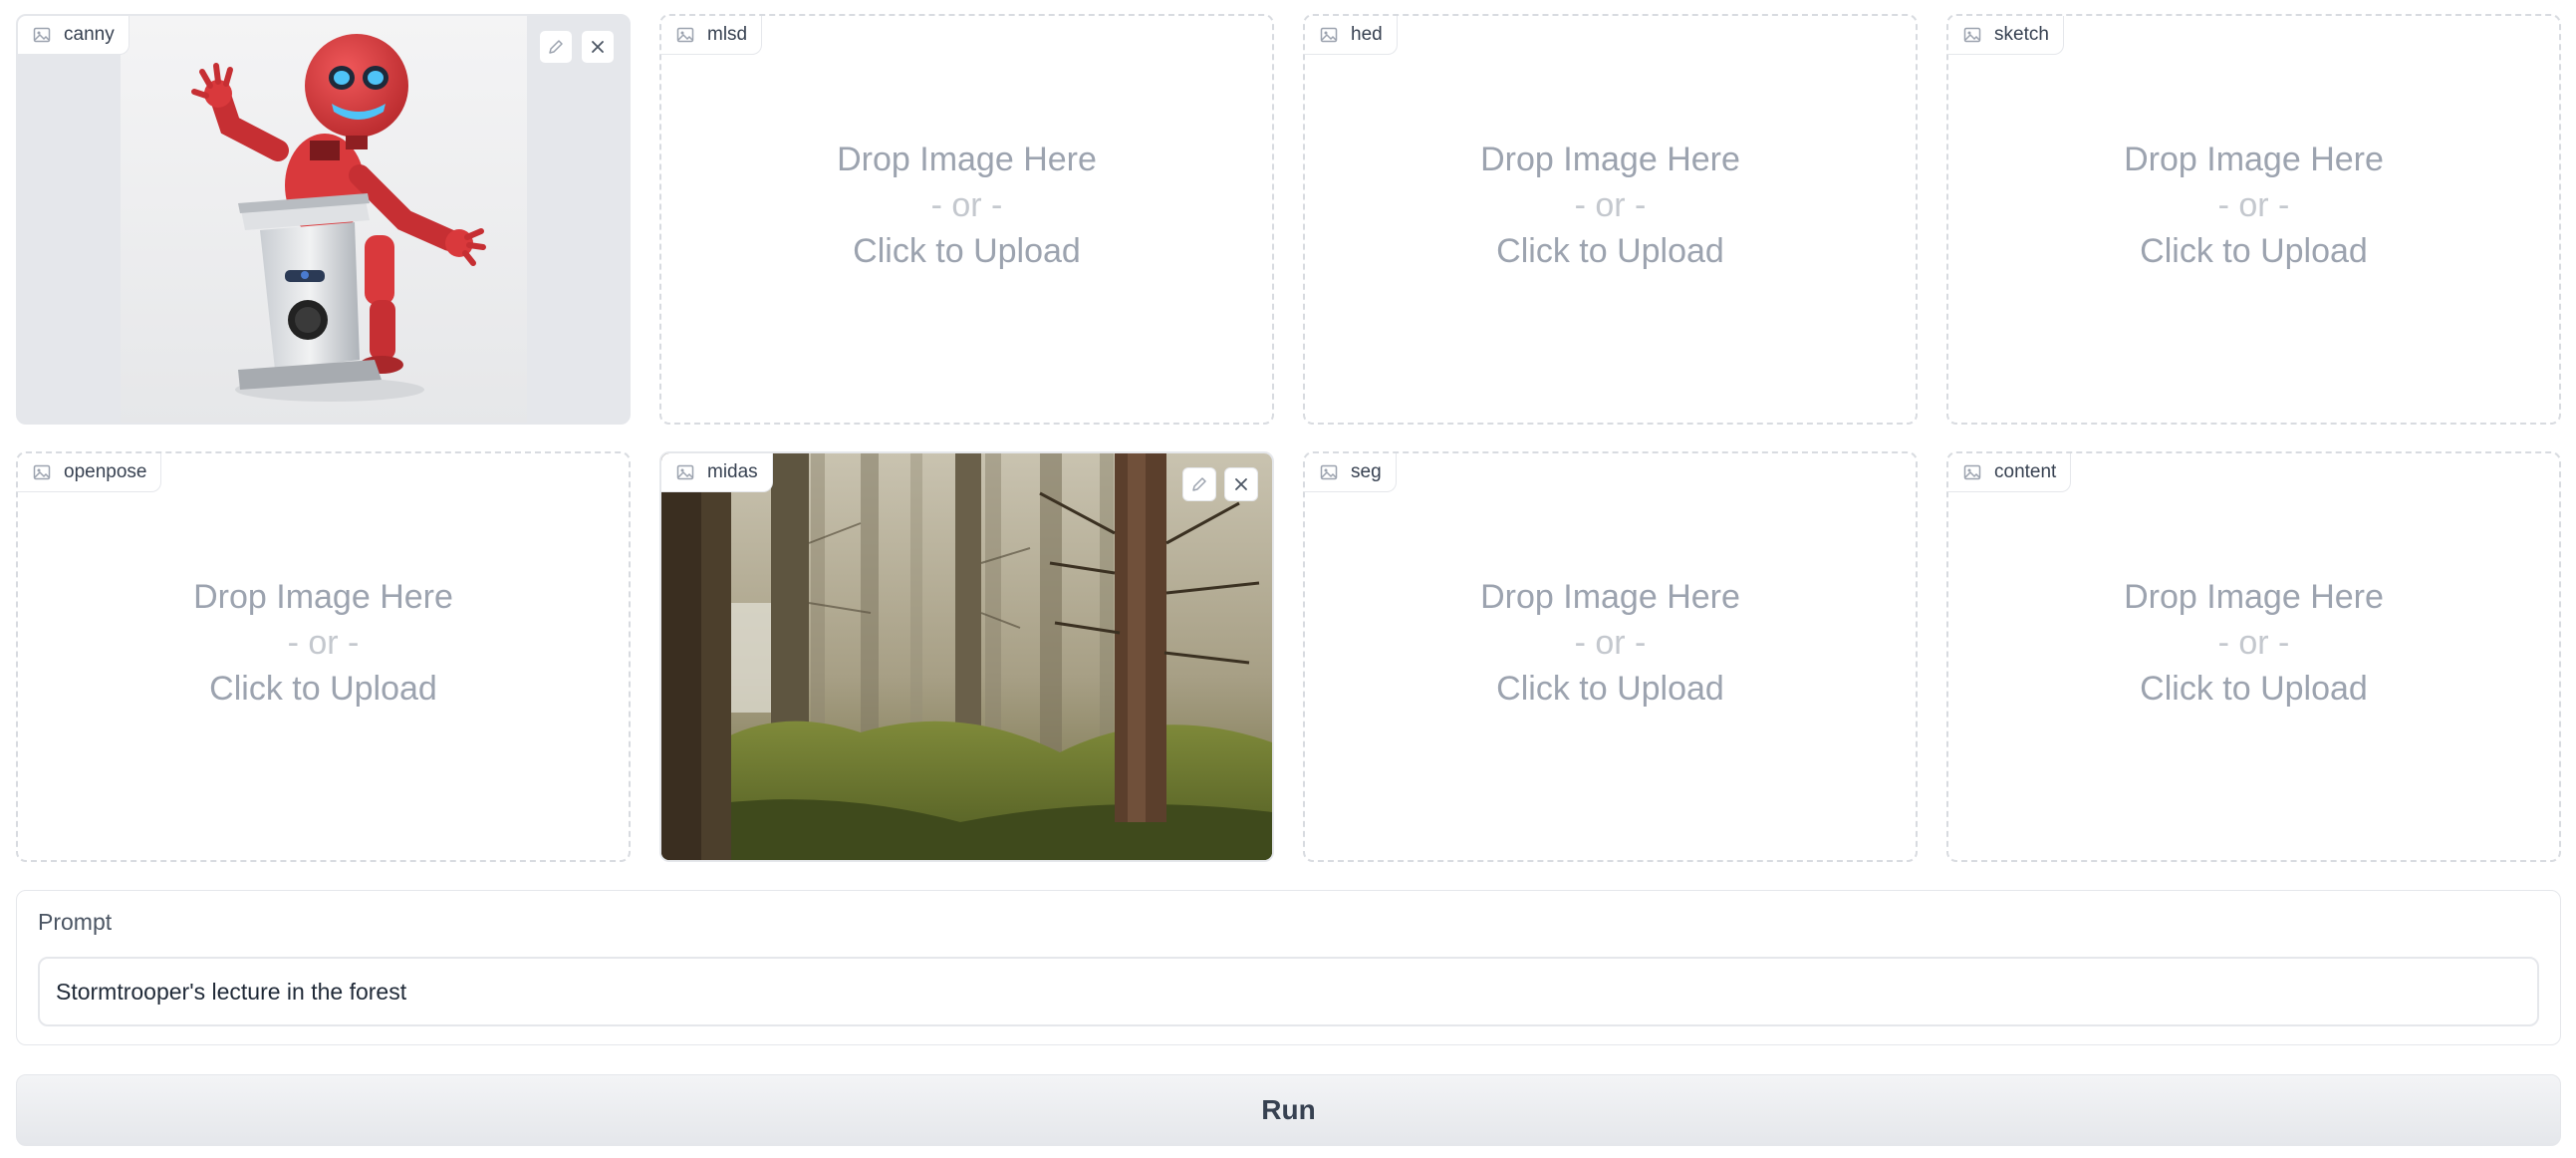 Image resolution: width=2576 pixels, height=1158 pixels. Describe the element at coordinates (1288, 1110) in the screenshot. I see `run-button: Run` at that location.